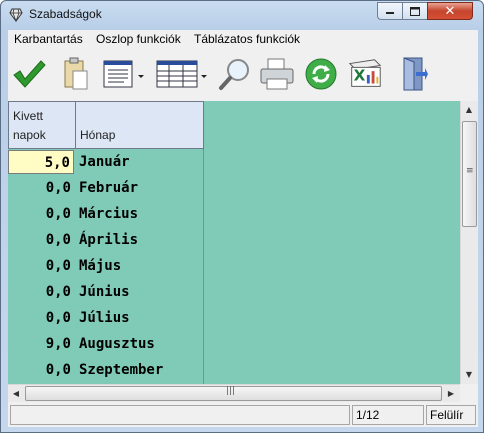  What do you see at coordinates (469, 242) in the screenshot?
I see `vertical-scrollbar: ▲ ≡ ▼` at bounding box center [469, 242].